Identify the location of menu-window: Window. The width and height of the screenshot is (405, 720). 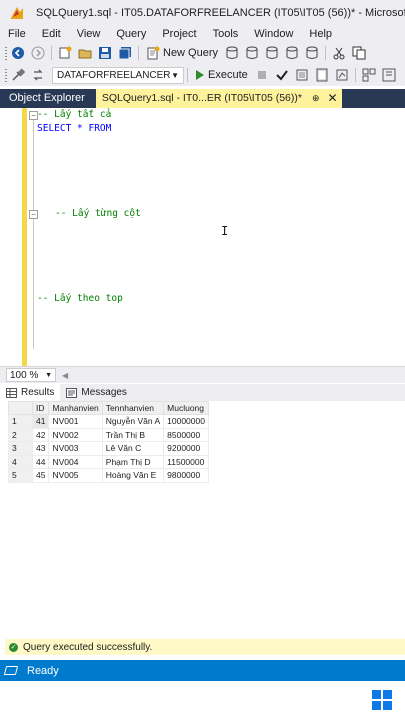
(273, 34).